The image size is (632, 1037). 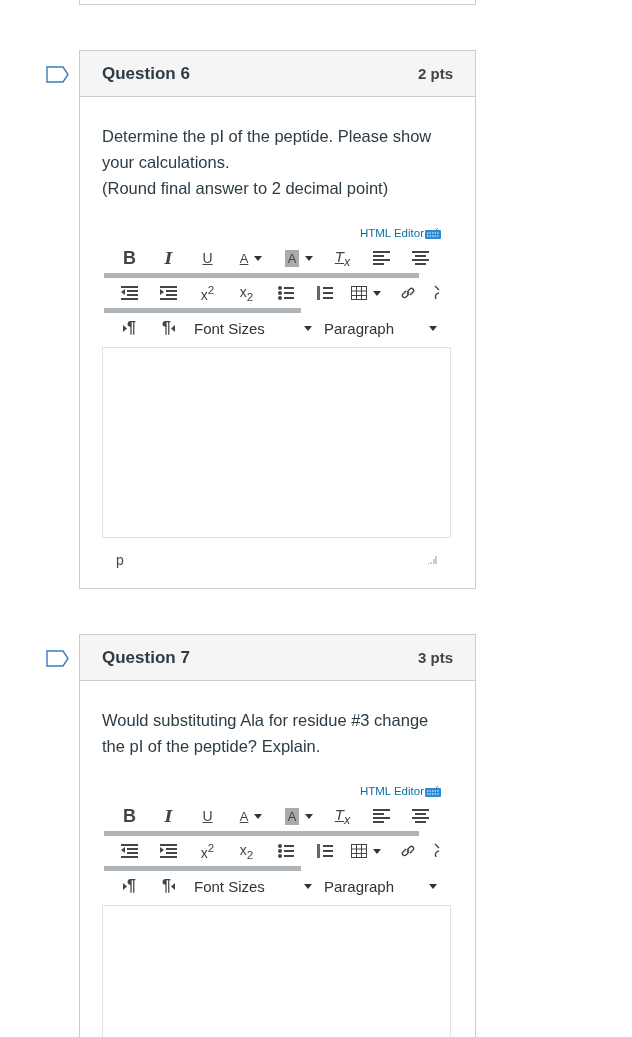 What do you see at coordinates (435, 657) in the screenshot?
I see `question-points: 3 pts` at bounding box center [435, 657].